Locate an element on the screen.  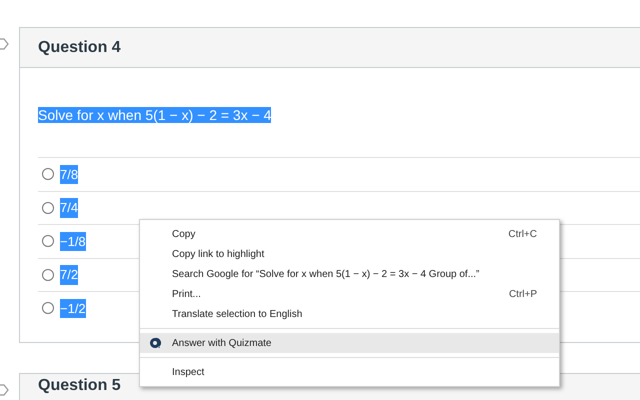
menu-item: Search Google for “Solve for x when 5(1 − x) − 2 = 3x − 4 Group of...” is located at coordinates (349, 274).